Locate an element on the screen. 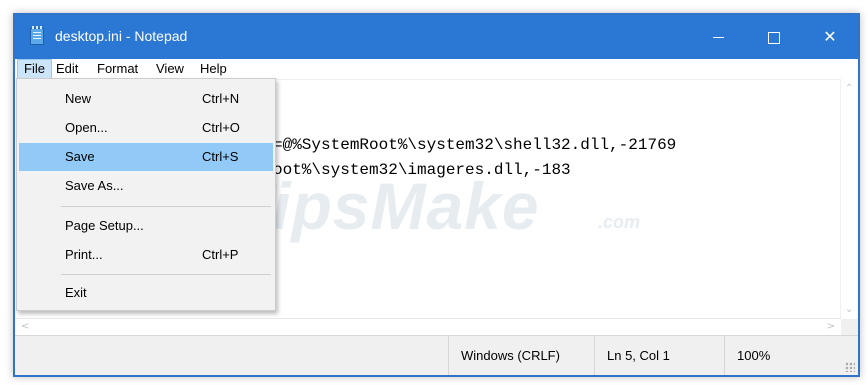 This screenshot has width=868, height=385. maximize-icon is located at coordinates (774, 37).